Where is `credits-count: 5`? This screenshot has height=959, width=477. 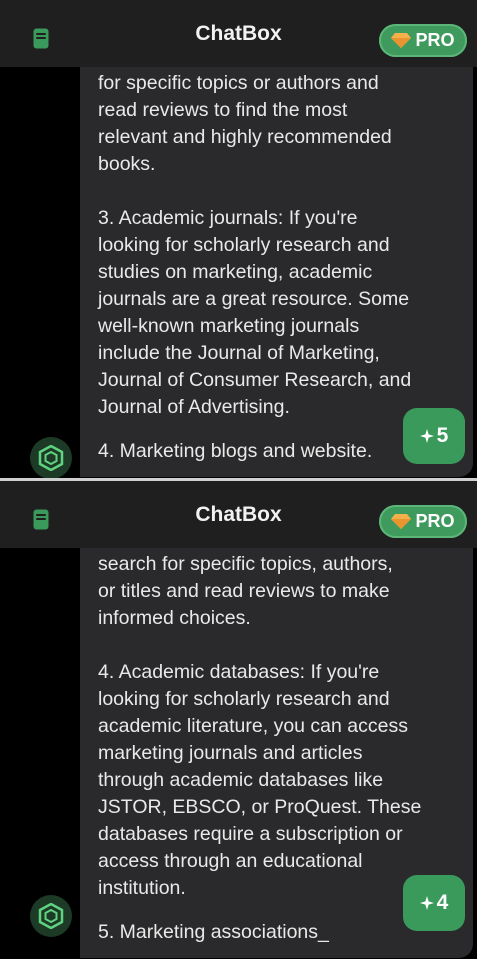 credits-count: 5 is located at coordinates (442, 435).